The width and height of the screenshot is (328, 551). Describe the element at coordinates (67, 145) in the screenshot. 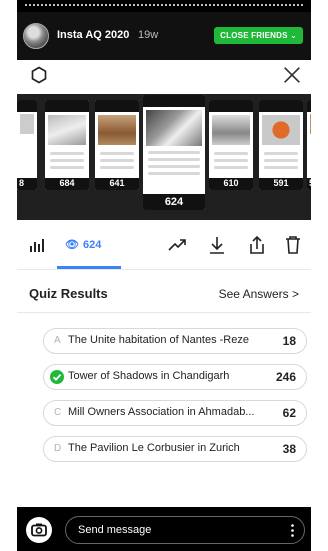

I see `story-thumbnail: 684` at that location.